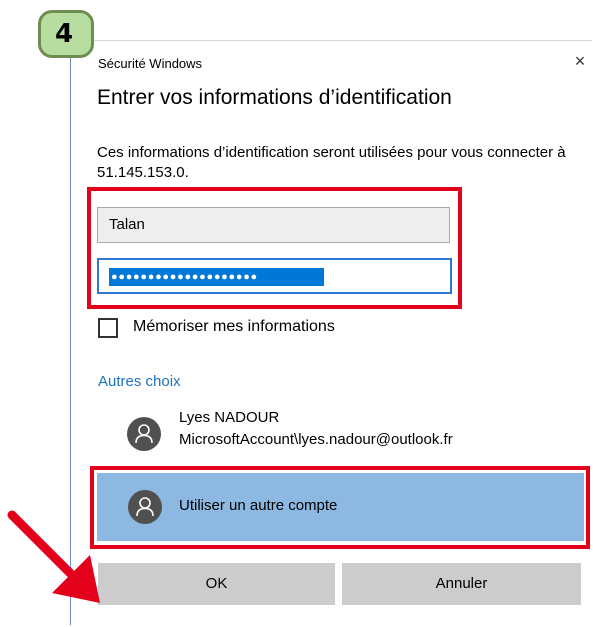 The image size is (593, 627). What do you see at coordinates (216, 584) in the screenshot?
I see `ok-button: OK` at bounding box center [216, 584].